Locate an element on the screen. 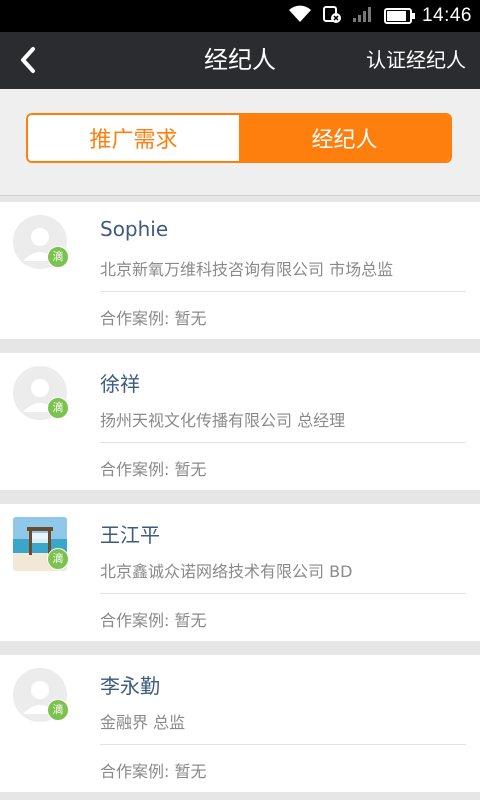  tab-promotion-demand: 推广需求 is located at coordinates (133, 138).